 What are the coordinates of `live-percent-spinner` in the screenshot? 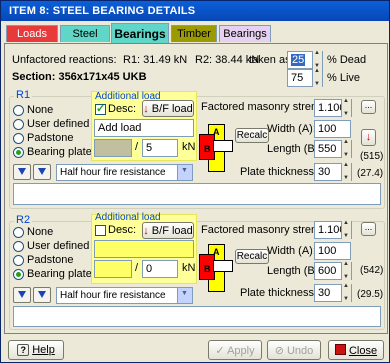 It's located at (317, 77).